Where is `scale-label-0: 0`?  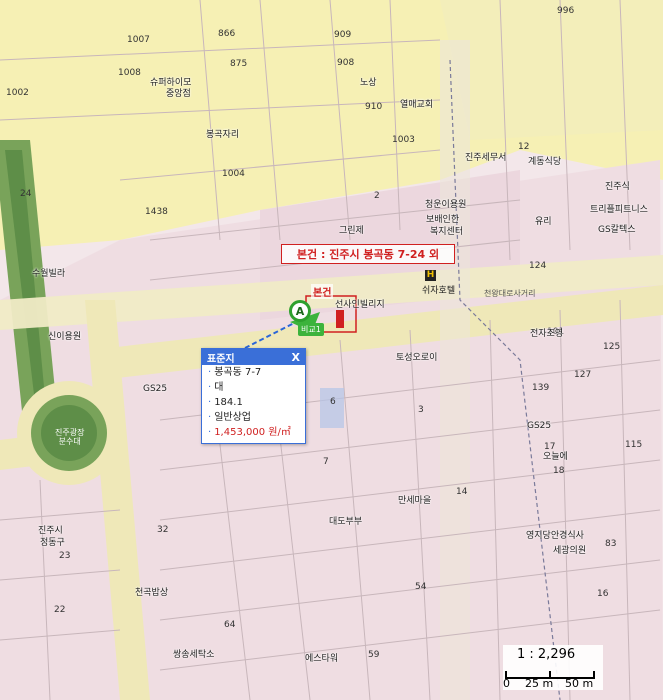
scale-label-0: 0 is located at coordinates (506, 683).